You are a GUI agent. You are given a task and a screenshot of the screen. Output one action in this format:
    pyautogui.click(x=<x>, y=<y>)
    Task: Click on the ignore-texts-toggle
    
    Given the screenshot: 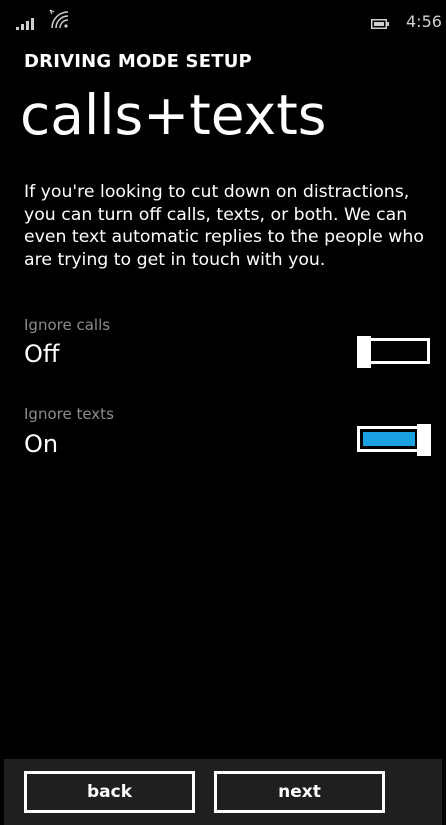 What is the action you would take?
    pyautogui.click(x=395, y=440)
    